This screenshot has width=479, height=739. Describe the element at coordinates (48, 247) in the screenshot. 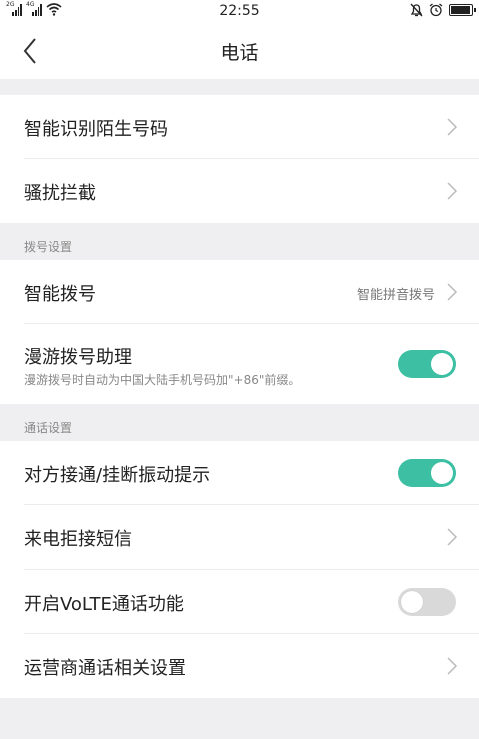

I see `section-header-dial-settings: 拨号设置` at that location.